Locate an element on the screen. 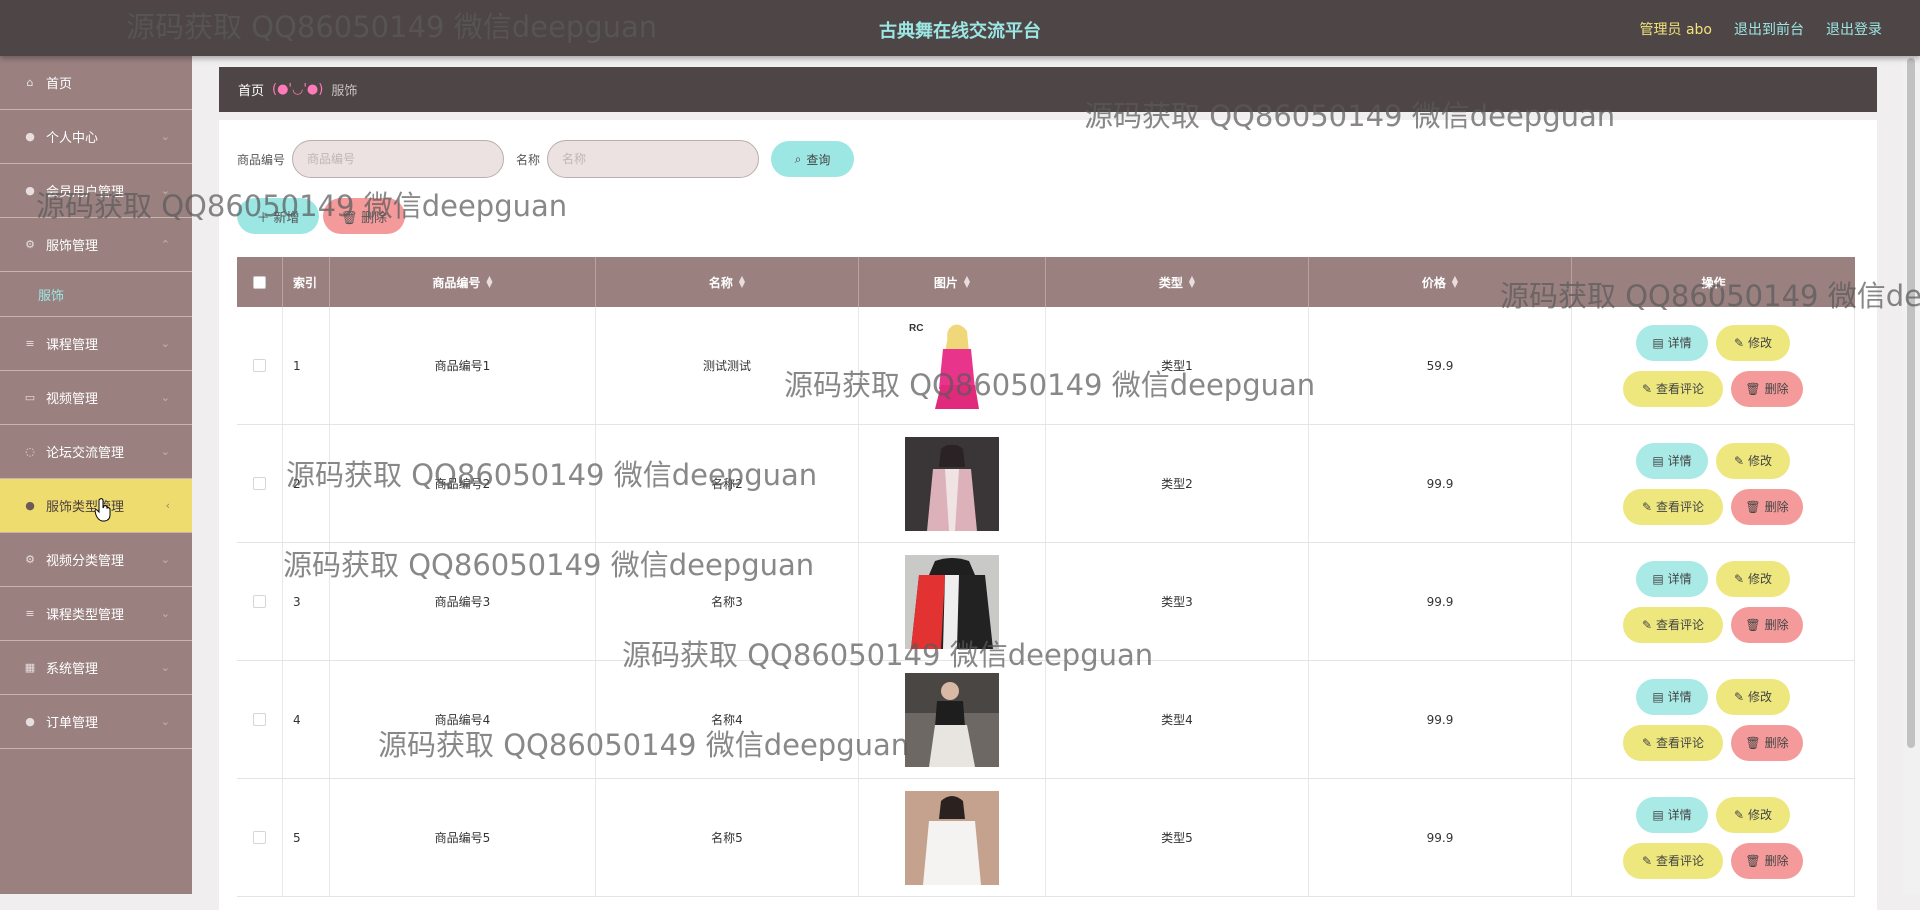 Image resolution: width=1920 pixels, height=910 pixels. add-button: ＋ 新增 is located at coordinates (278, 216).